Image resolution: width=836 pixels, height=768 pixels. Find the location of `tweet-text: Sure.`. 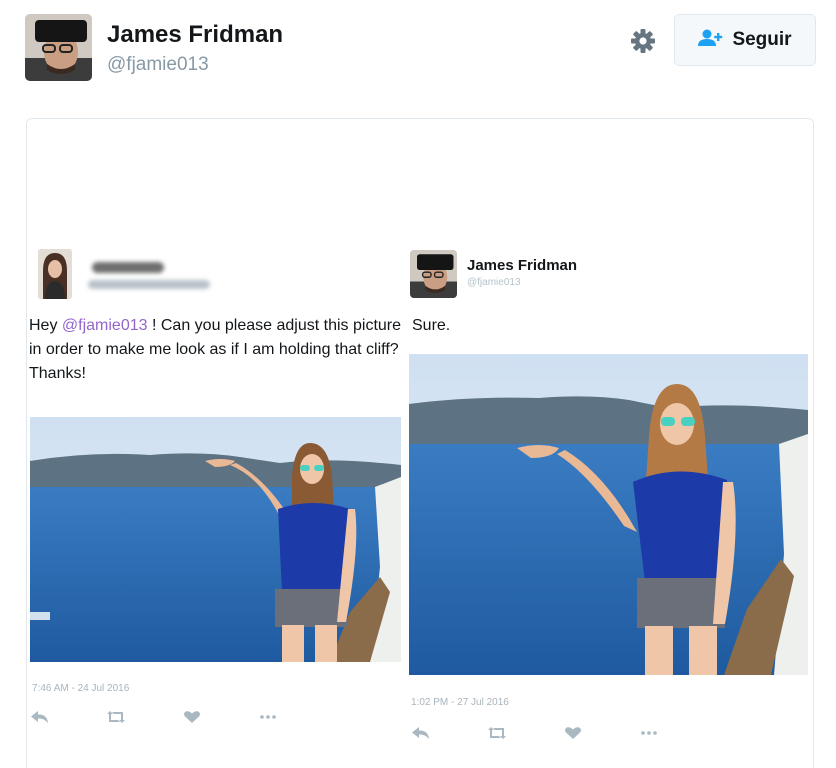

tweet-text: Sure. is located at coordinates (431, 325).